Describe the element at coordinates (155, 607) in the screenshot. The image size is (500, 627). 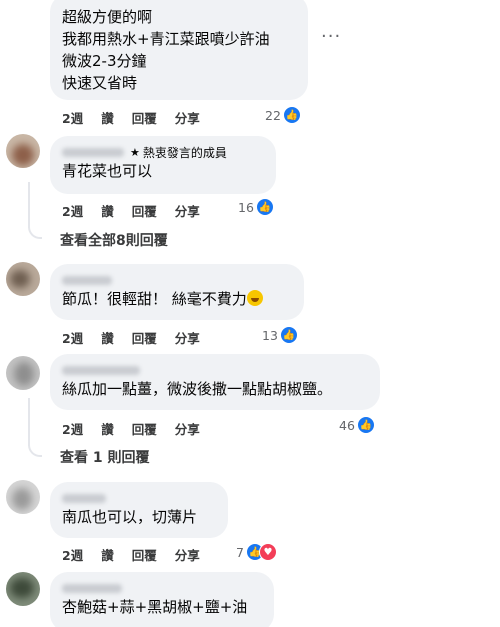
I see `comment-text: 杏鮑菇+蒜+黑胡椒+鹽+油` at that location.